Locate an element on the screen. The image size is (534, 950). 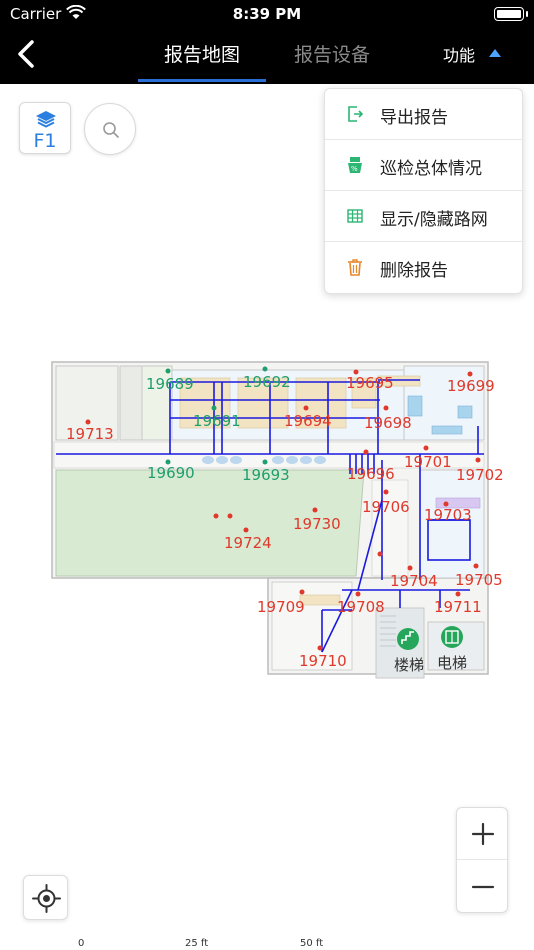
stairs-icon is located at coordinates (408, 639).